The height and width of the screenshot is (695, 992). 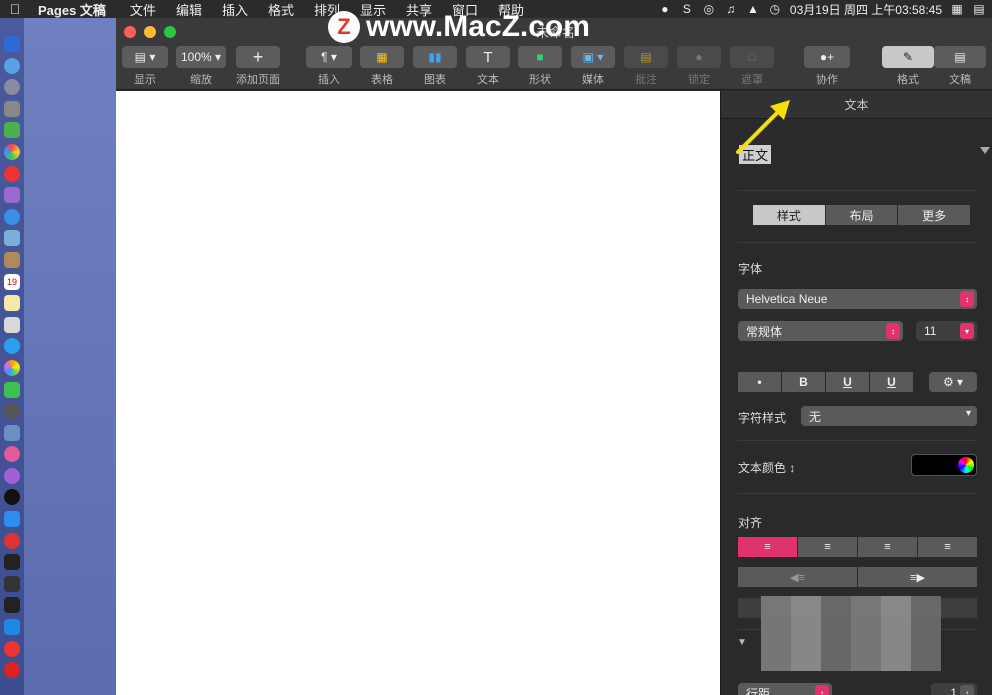 What do you see at coordinates (960, 57) in the screenshot?
I see `document-icon: ▤` at bounding box center [960, 57].